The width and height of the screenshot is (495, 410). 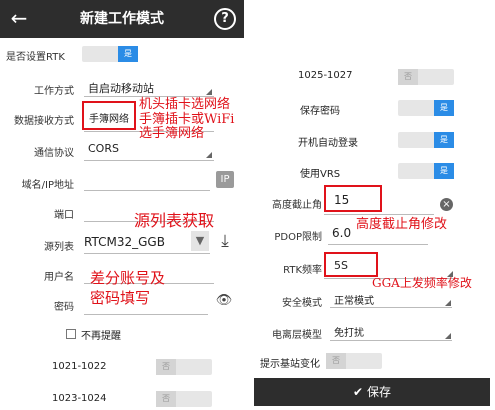 I want to click on protocol-underline, so click(x=149, y=160).